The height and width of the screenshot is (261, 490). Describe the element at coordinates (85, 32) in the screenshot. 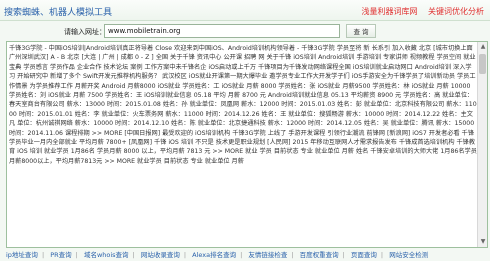

I see `url-label: 请输入网址：` at that location.